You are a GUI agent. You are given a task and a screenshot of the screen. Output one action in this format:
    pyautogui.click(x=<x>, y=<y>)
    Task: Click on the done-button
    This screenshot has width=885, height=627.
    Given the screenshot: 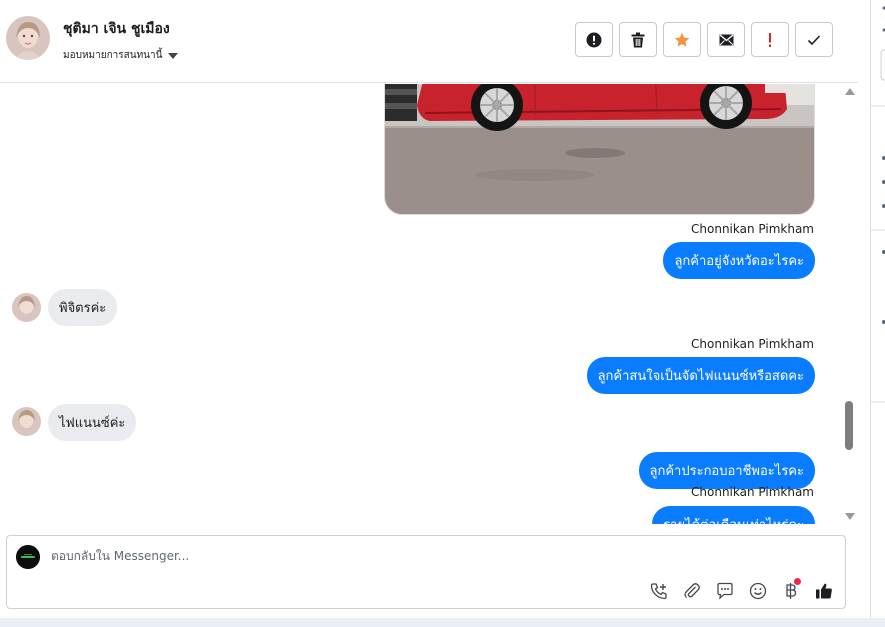 What is the action you would take?
    pyautogui.click(x=814, y=39)
    